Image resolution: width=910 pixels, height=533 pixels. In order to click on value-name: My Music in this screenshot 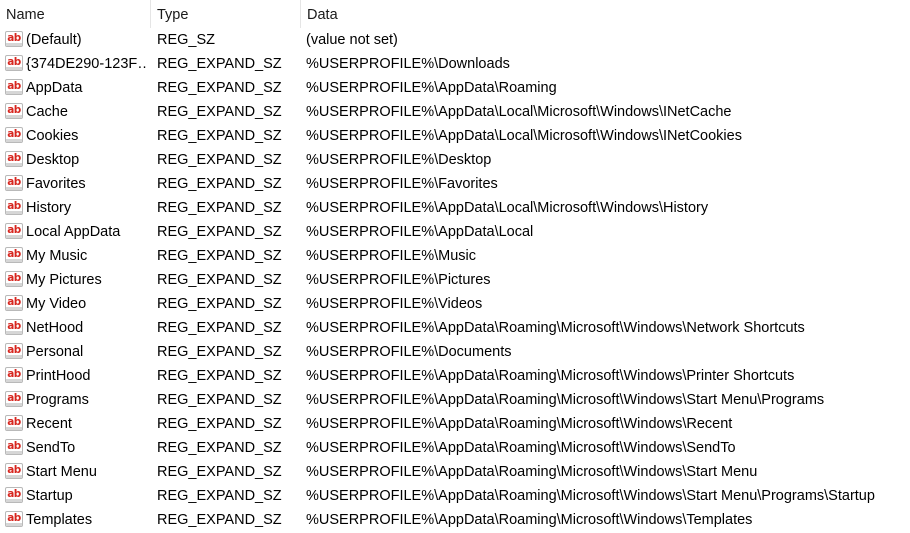, I will do `click(57, 256)`.